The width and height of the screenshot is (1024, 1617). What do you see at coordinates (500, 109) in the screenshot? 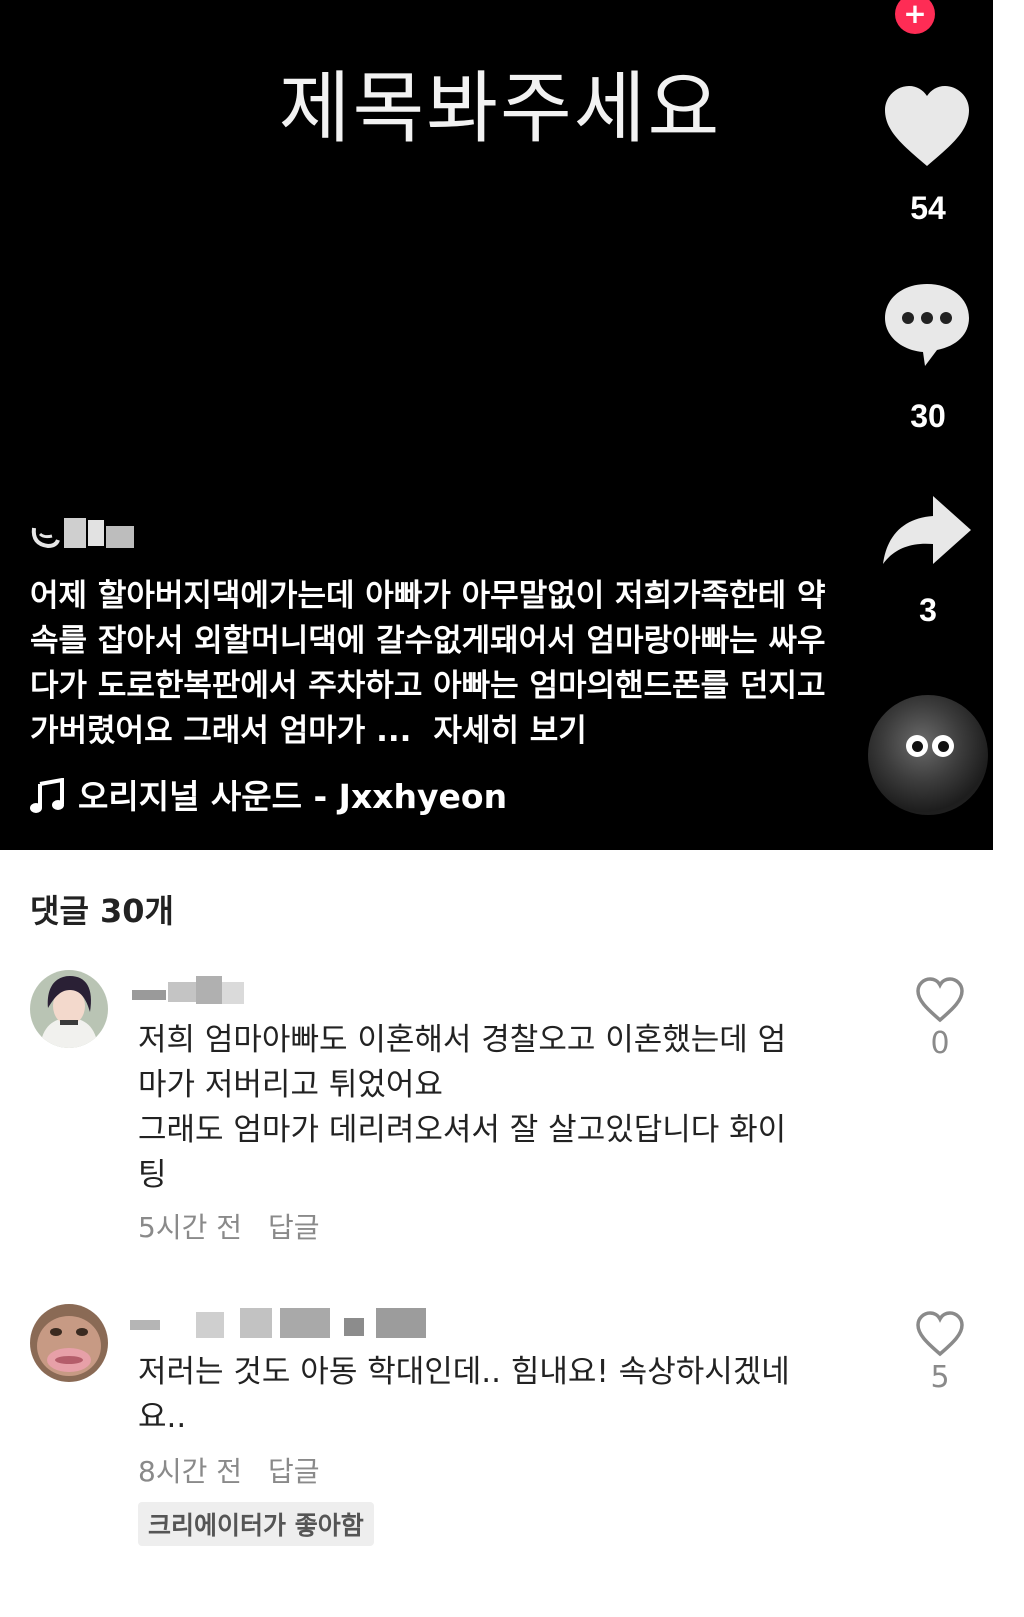
I see `video-title-text: 제목봐주세요` at bounding box center [500, 109].